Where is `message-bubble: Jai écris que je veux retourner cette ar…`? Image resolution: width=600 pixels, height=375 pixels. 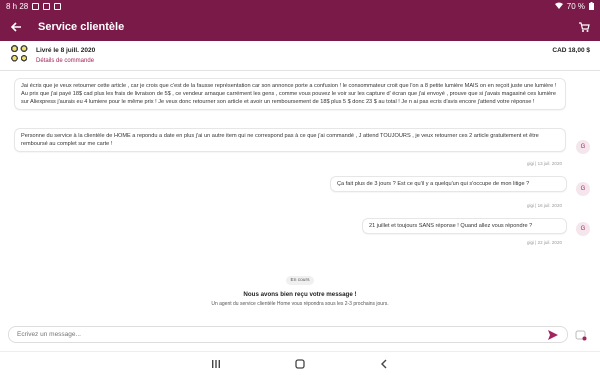 message-bubble: Jai écris que je veux retourner cette ar… is located at coordinates (290, 94).